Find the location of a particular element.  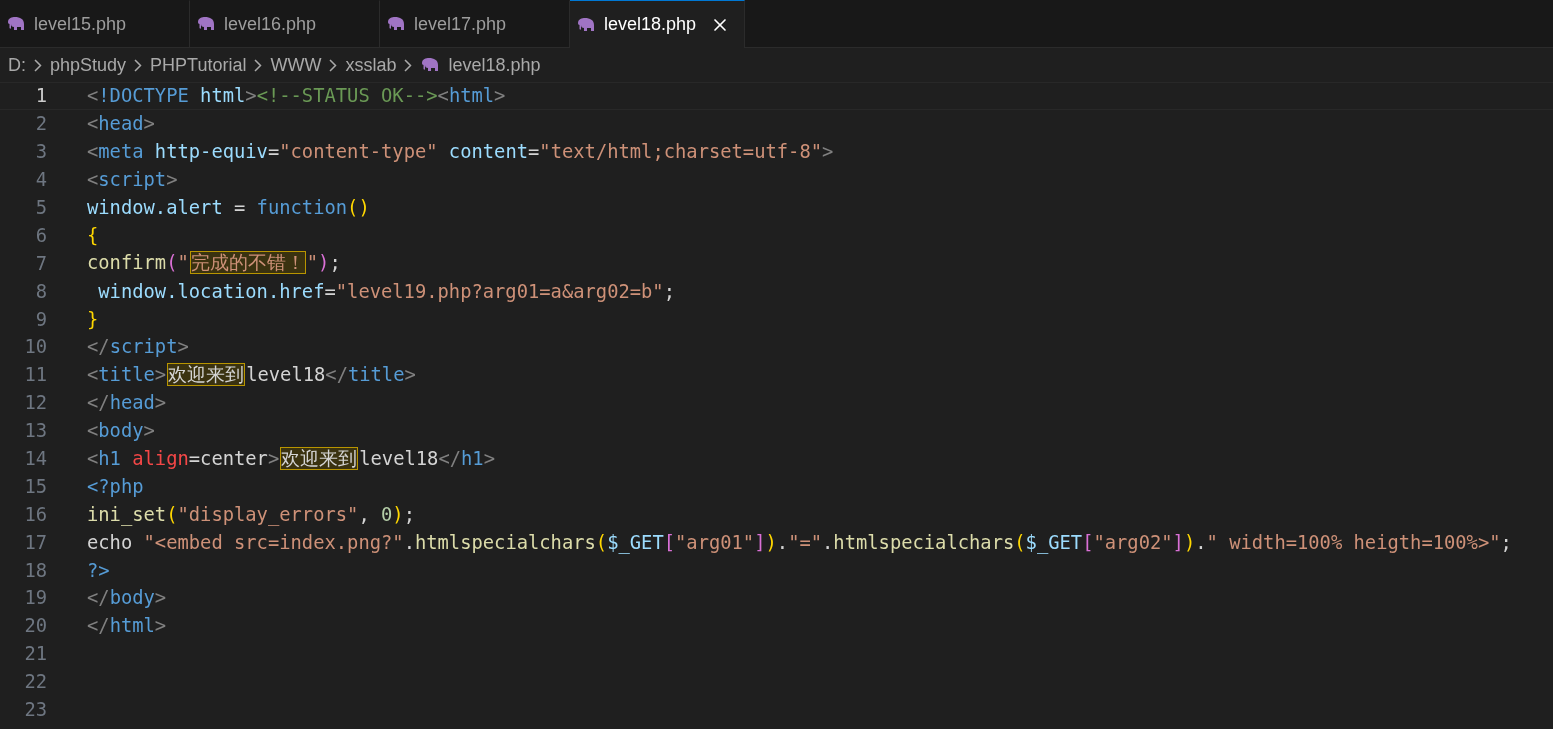

line-number: 6 is located at coordinates (40, 235).